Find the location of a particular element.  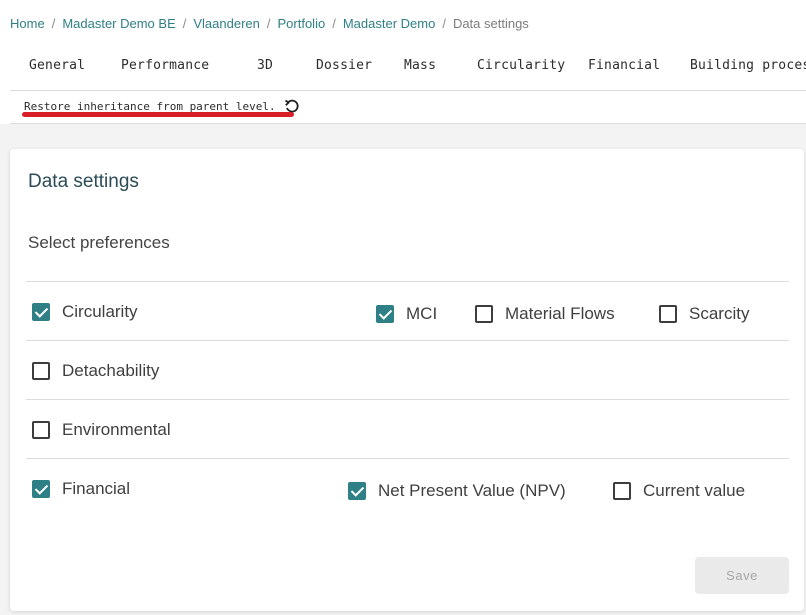

environmental-checkbox: Environmental is located at coordinates (101, 430).